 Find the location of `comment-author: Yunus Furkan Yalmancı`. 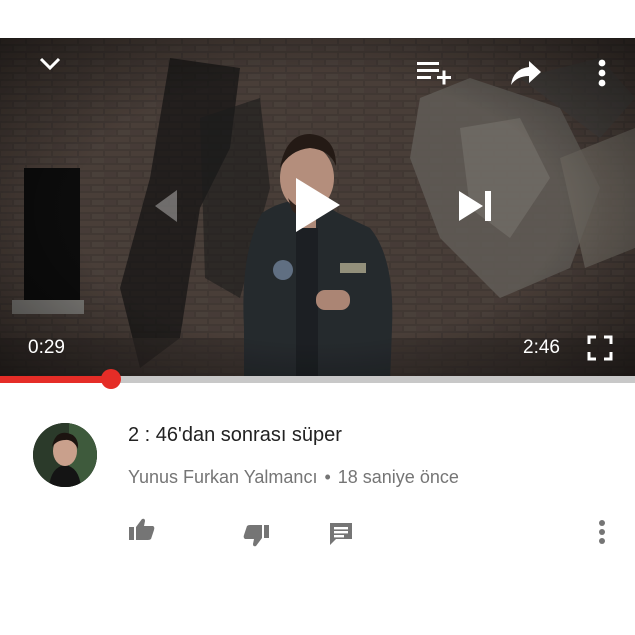

comment-author: Yunus Furkan Yalmancı is located at coordinates (222, 477).